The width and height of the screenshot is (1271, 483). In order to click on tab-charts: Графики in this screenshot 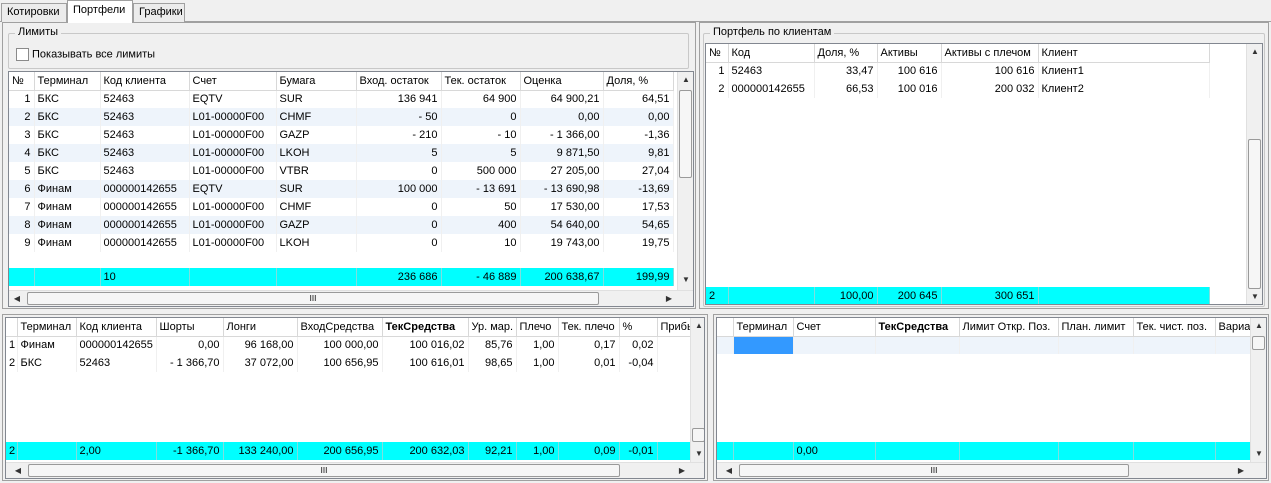, I will do `click(159, 12)`.